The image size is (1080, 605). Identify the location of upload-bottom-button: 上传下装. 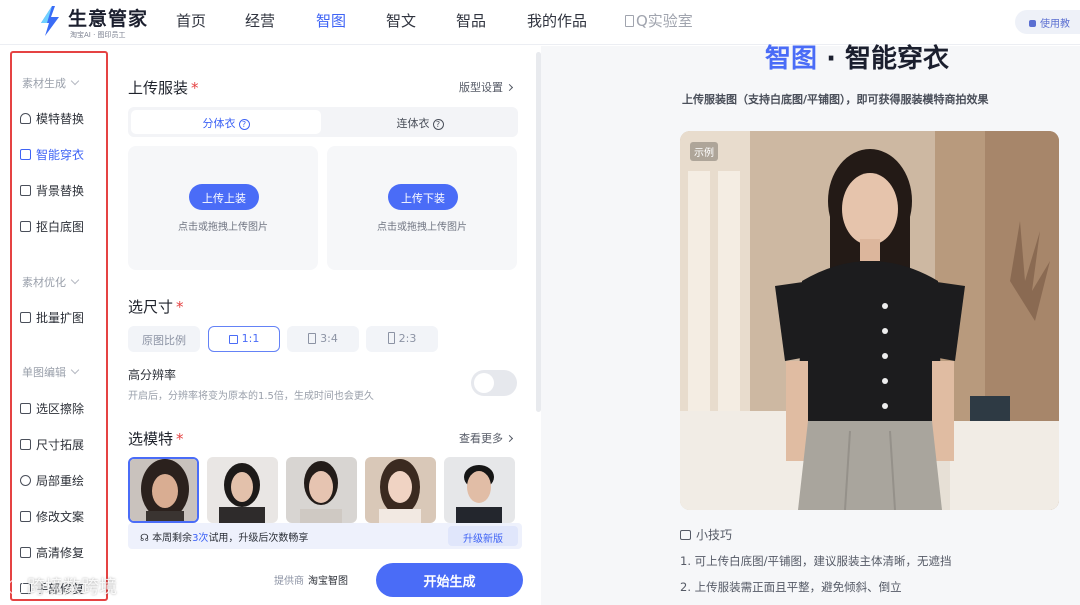
(423, 197).